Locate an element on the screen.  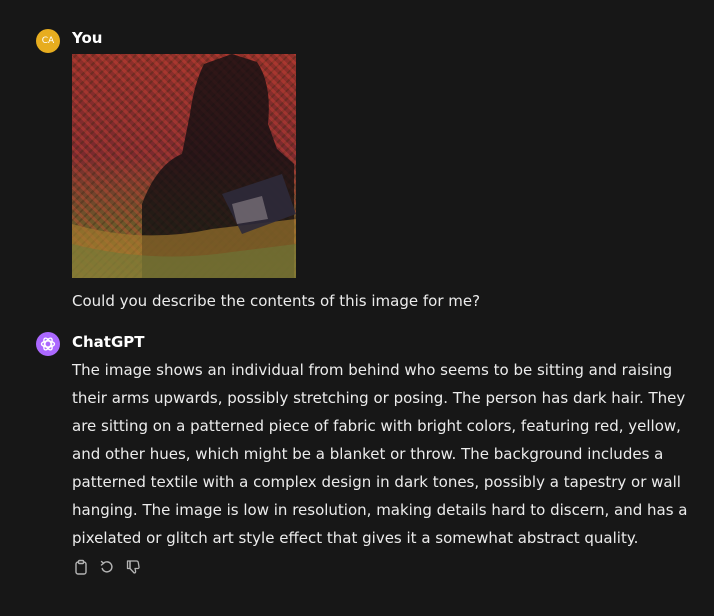
attached-image is located at coordinates (184, 166).